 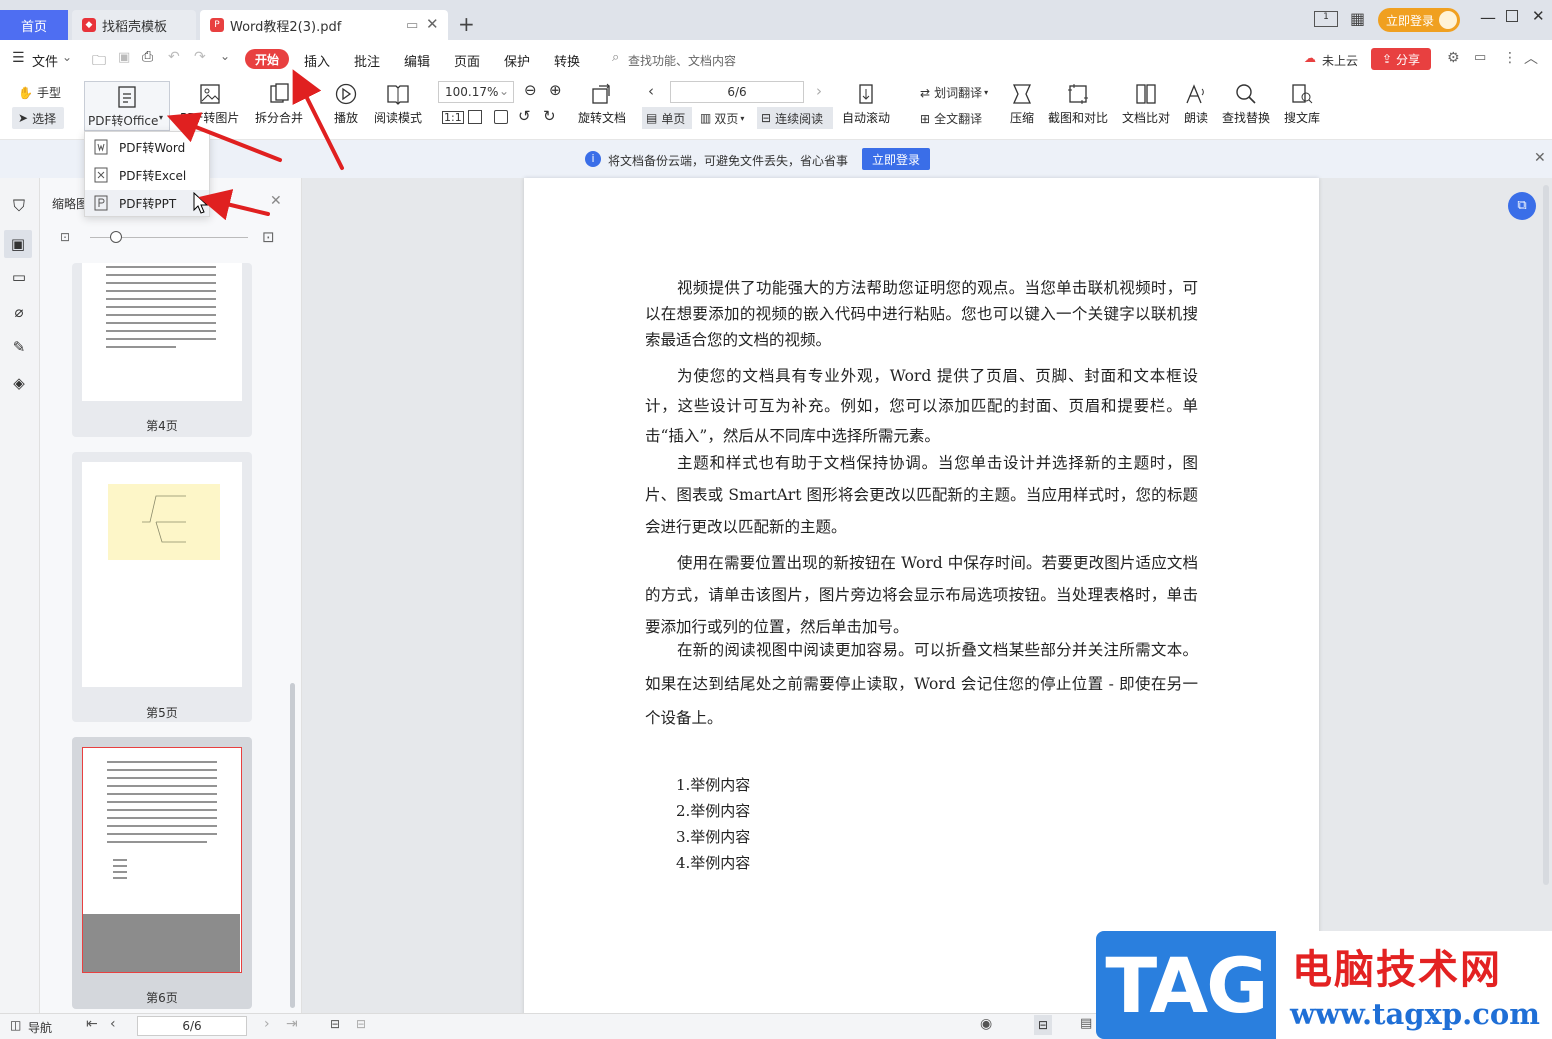 I want to click on status-page-value: 6/6, so click(x=192, y=1026).